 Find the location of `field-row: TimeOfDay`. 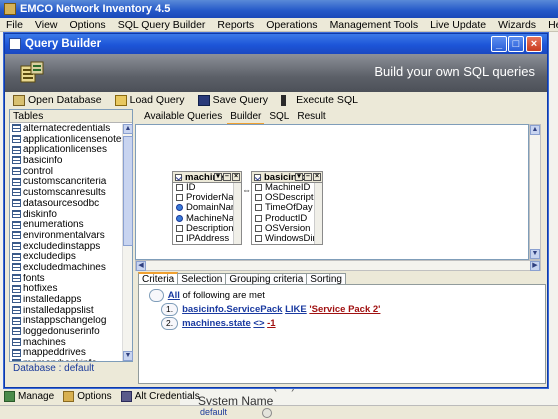

field-row: TimeOfDay is located at coordinates (287, 208).